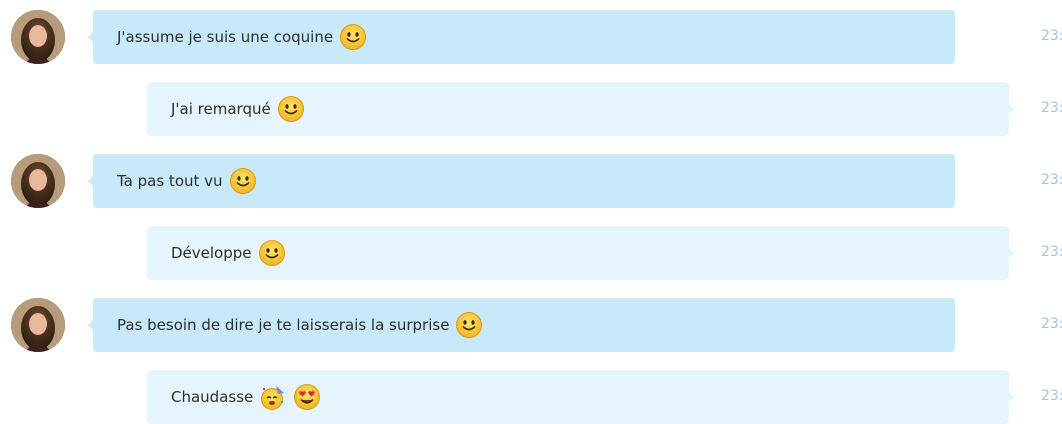 This screenshot has width=1062, height=424. Describe the element at coordinates (521, 37) in the screenshot. I see `message-bubble-incoming: J'assume je suis une coquine` at that location.